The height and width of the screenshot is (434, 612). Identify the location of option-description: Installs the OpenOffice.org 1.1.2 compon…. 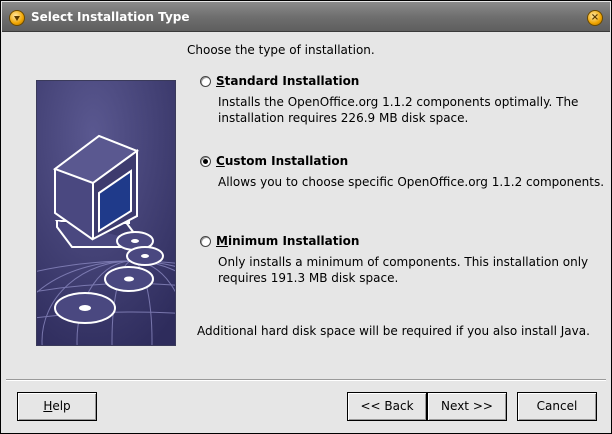
(398, 110).